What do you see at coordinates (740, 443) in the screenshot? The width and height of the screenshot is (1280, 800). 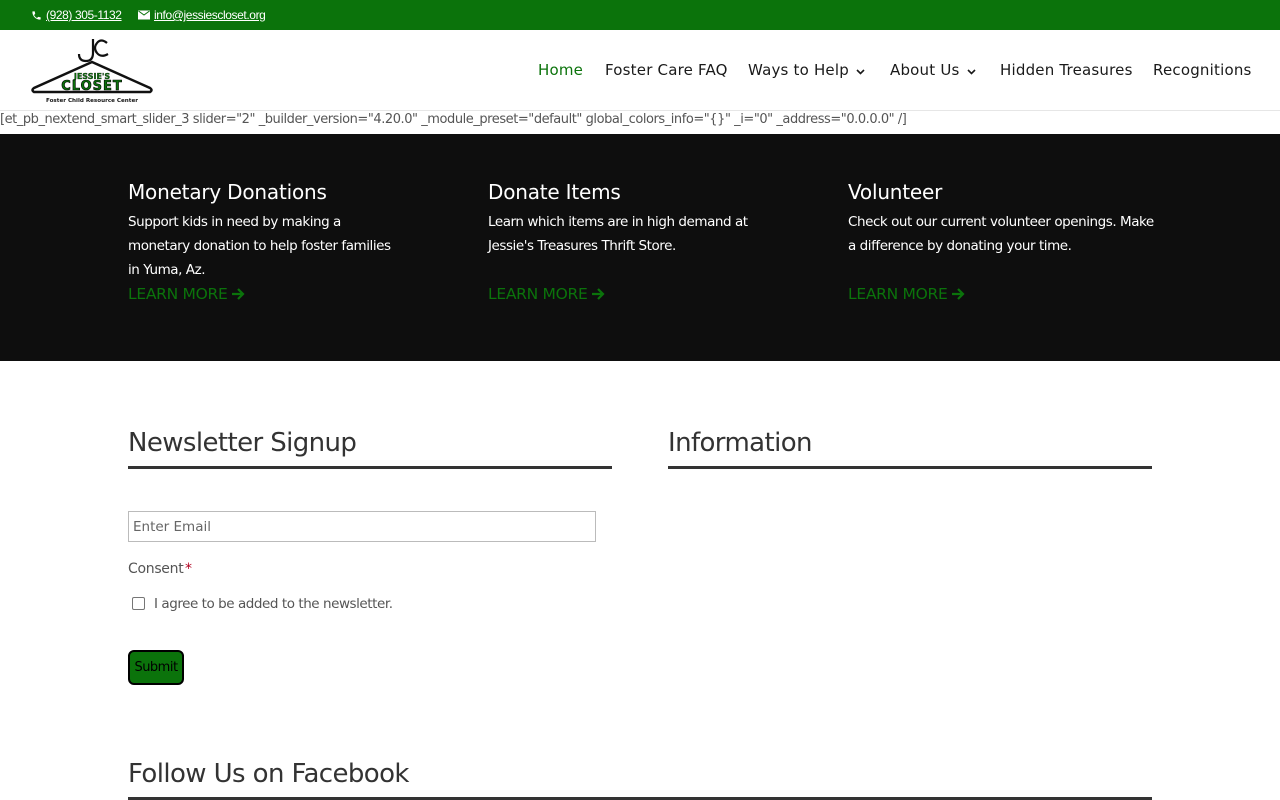 I see `information-title: Information` at bounding box center [740, 443].